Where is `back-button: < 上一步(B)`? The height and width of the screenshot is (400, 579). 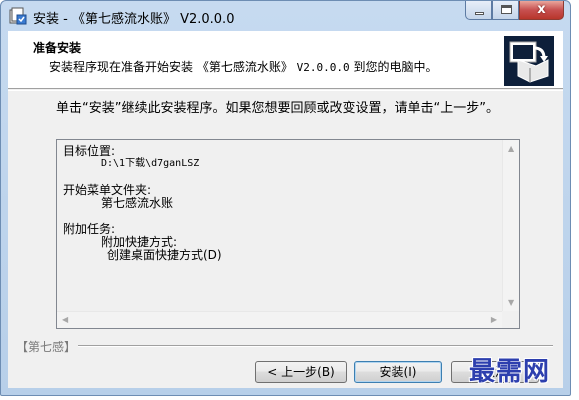
back-button: < 上一步(B) is located at coordinates (301, 372).